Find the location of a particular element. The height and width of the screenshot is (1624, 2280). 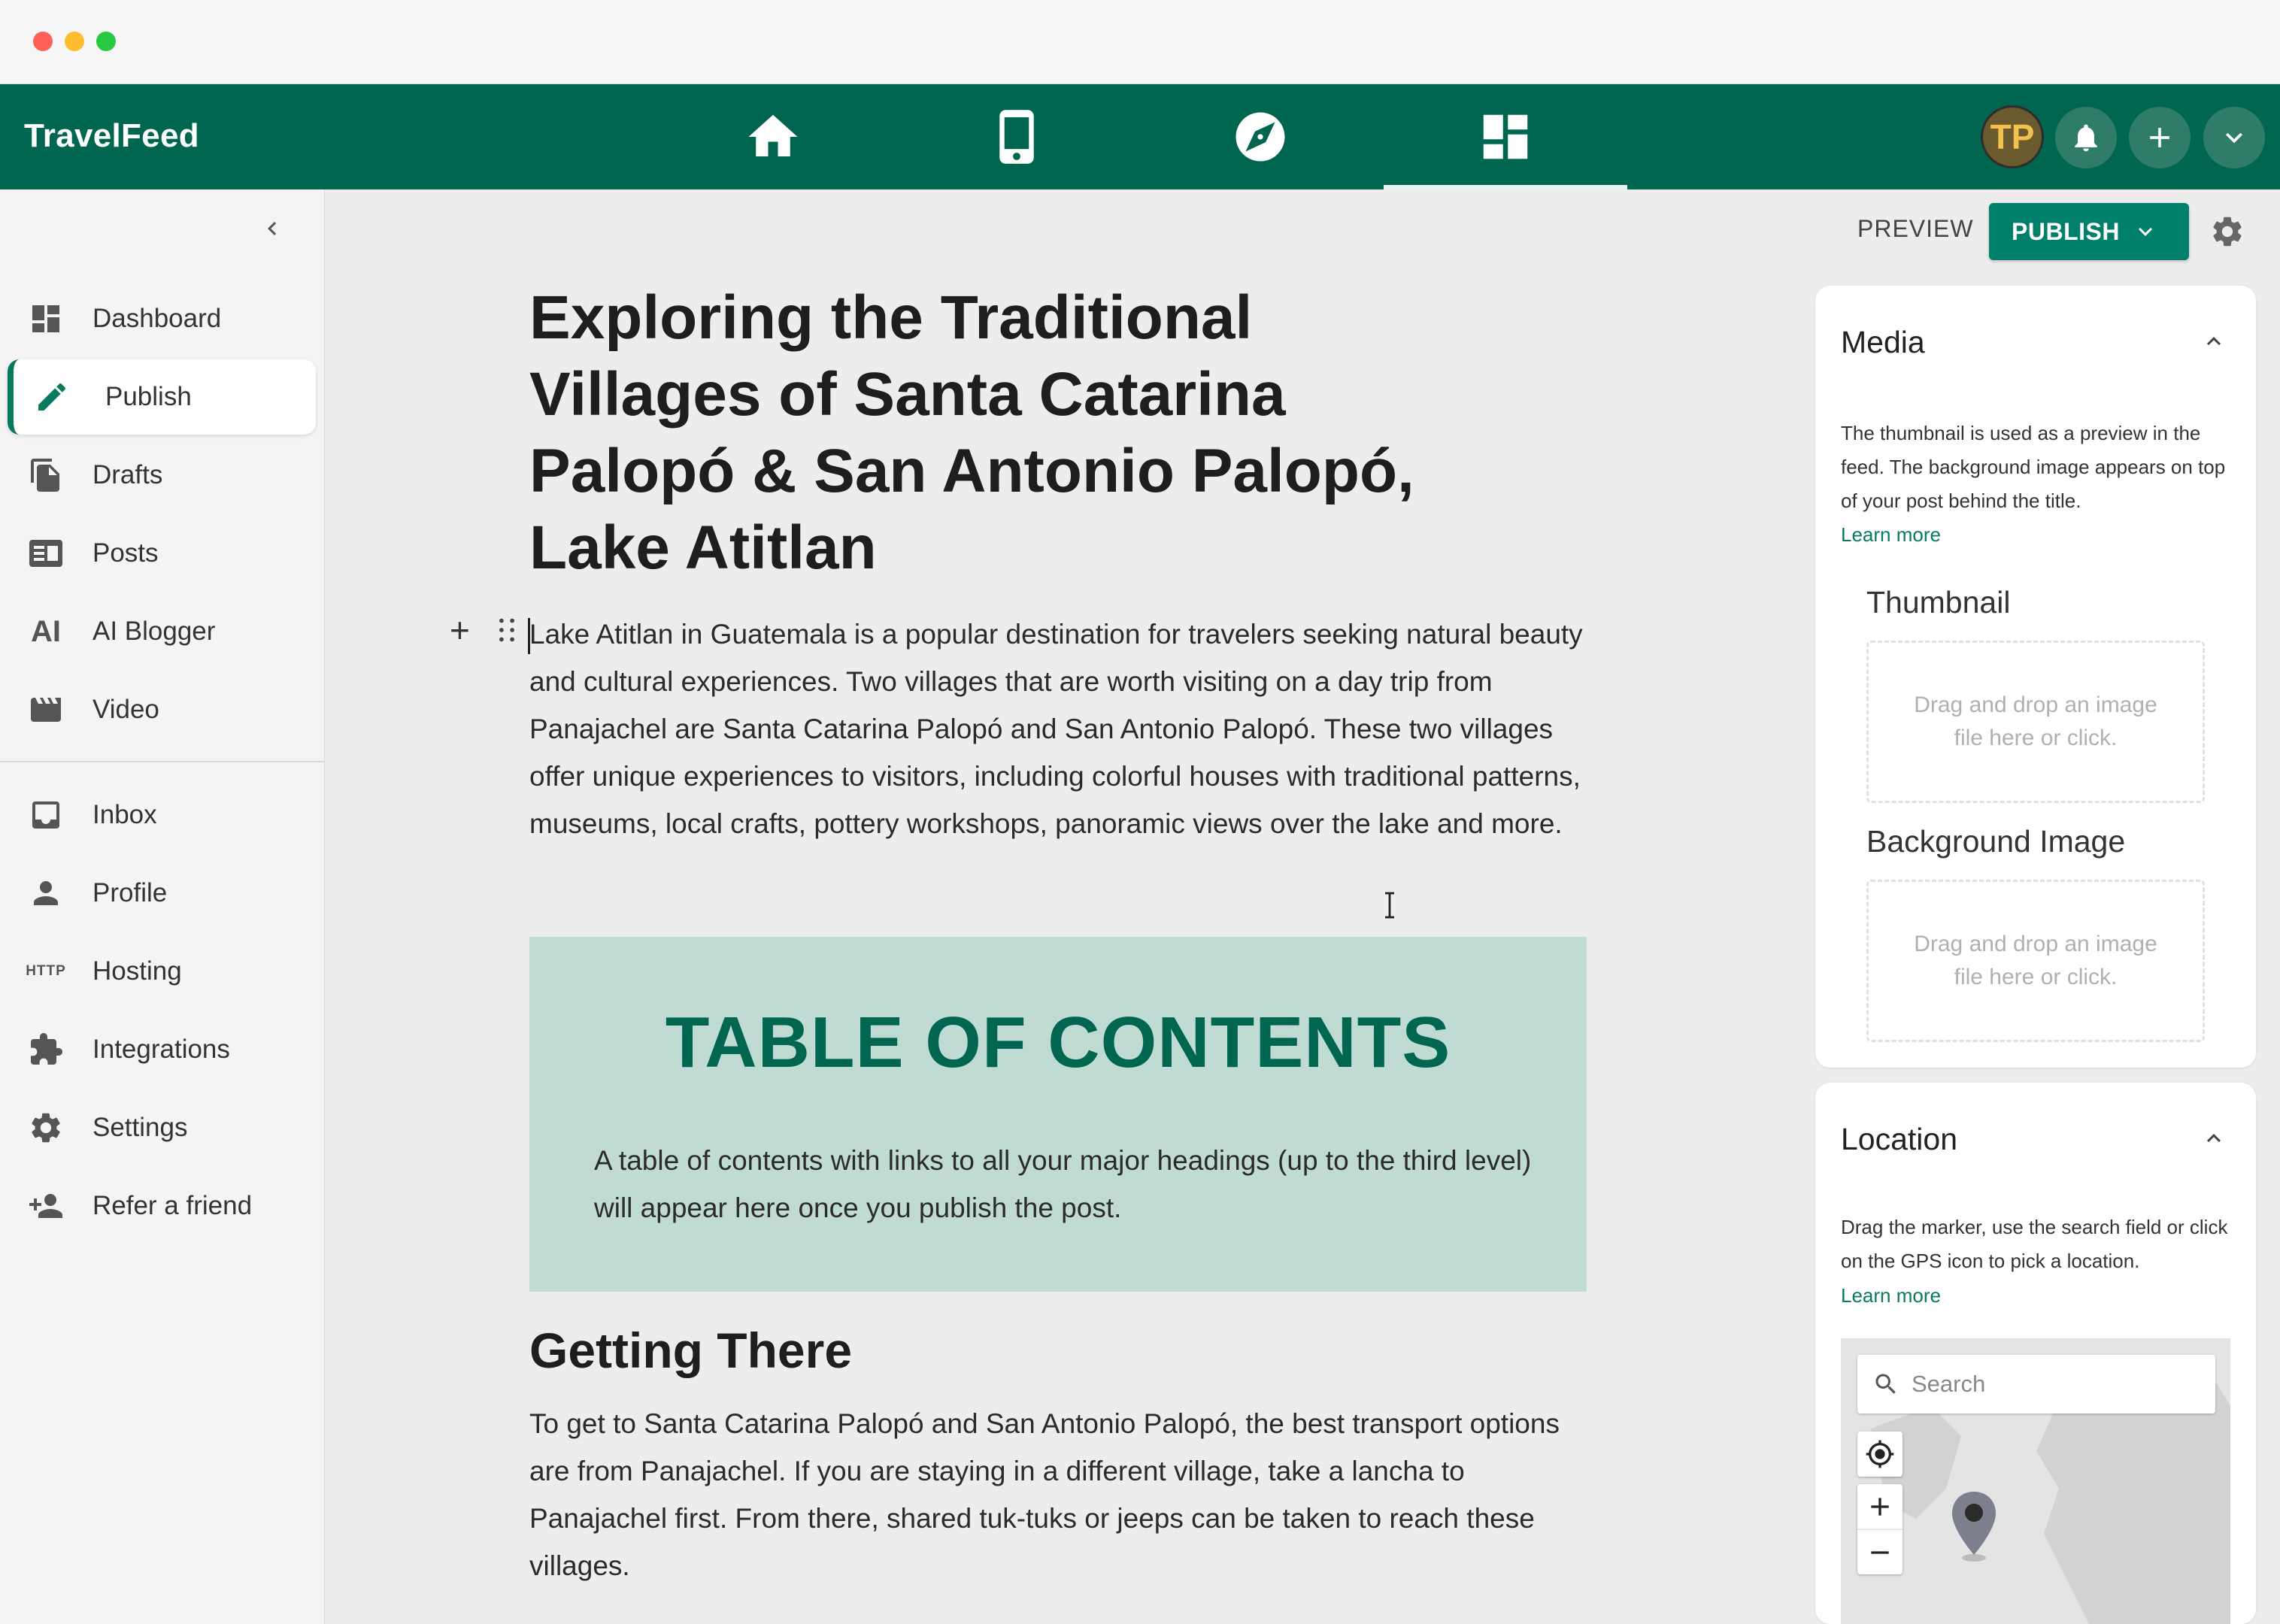

app-header: TravelFeed TP is located at coordinates (1140, 136).